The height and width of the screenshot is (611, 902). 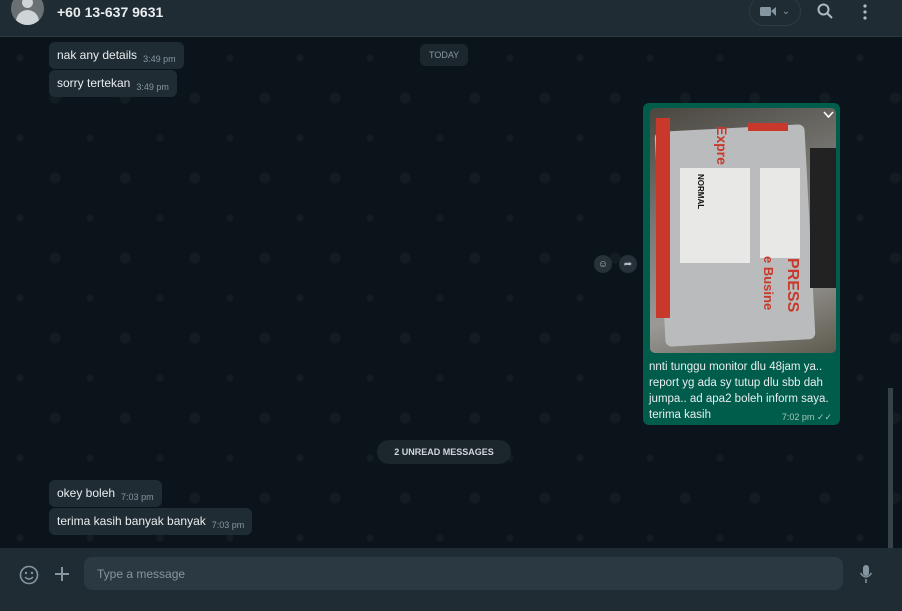 I want to click on video-camera-icon, so click(x=767, y=11).